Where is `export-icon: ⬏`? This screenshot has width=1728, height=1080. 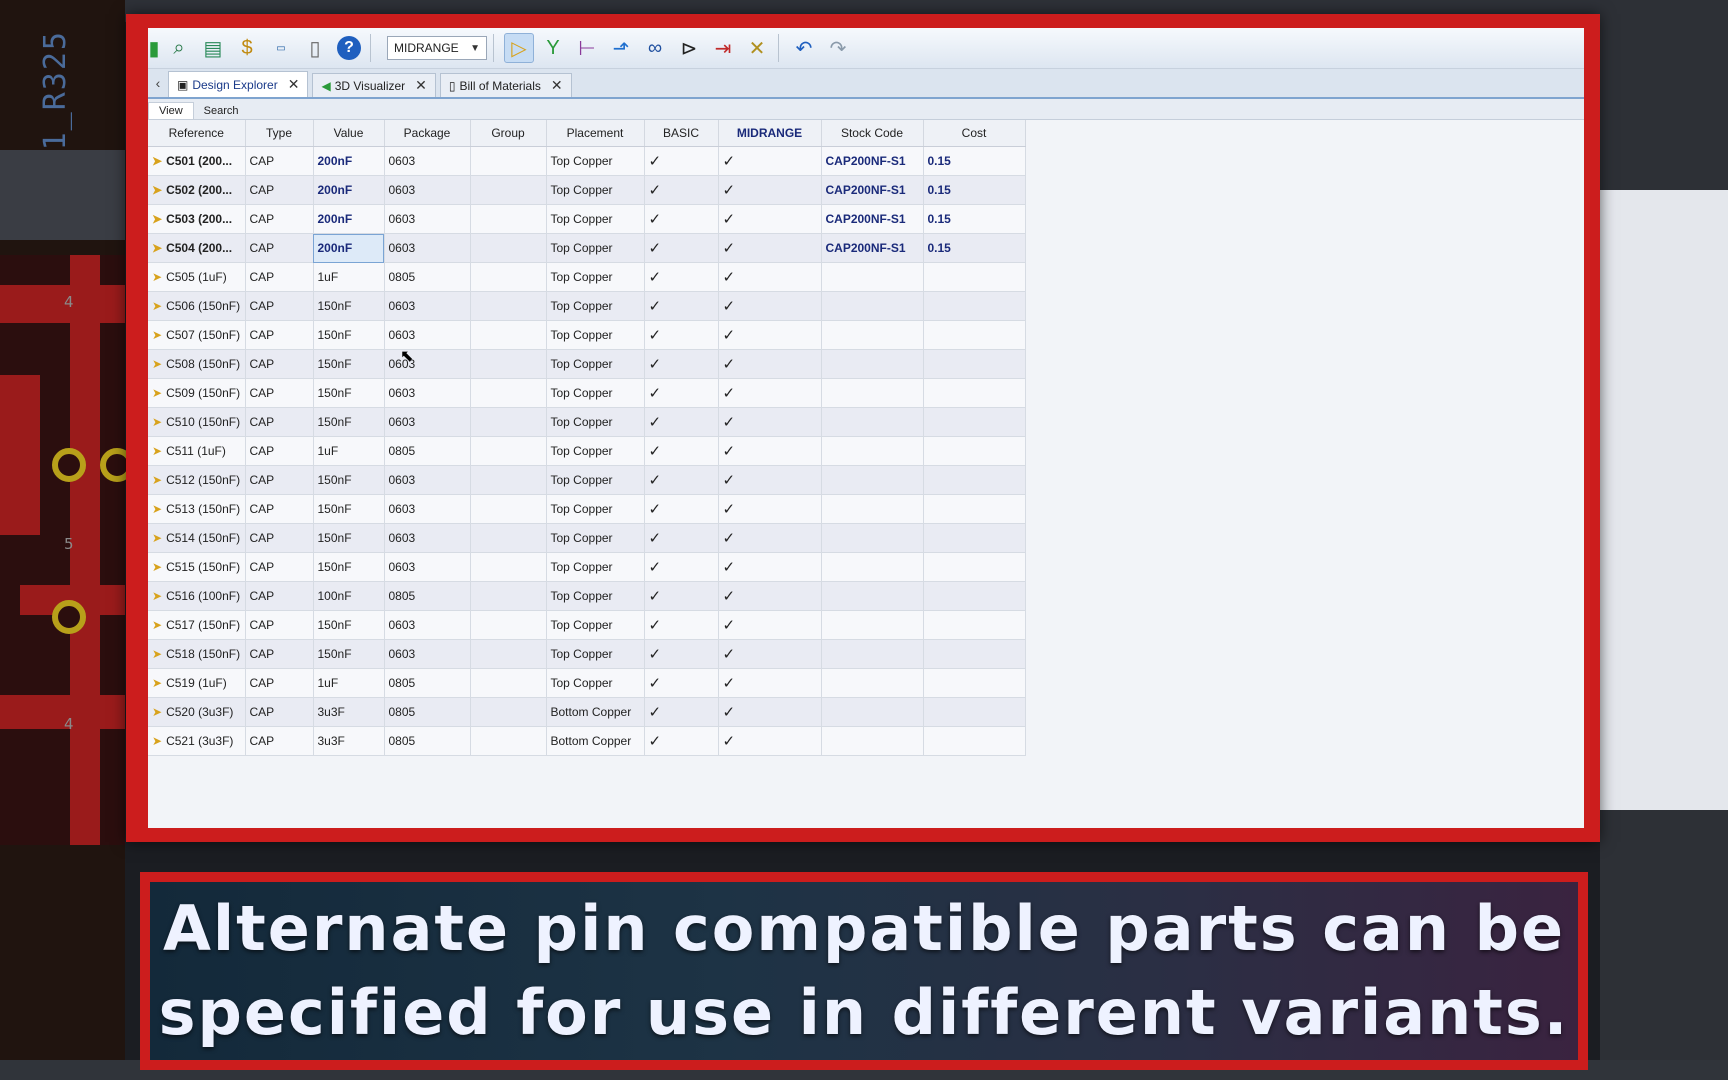
export-icon: ⬏ is located at coordinates (621, 48).